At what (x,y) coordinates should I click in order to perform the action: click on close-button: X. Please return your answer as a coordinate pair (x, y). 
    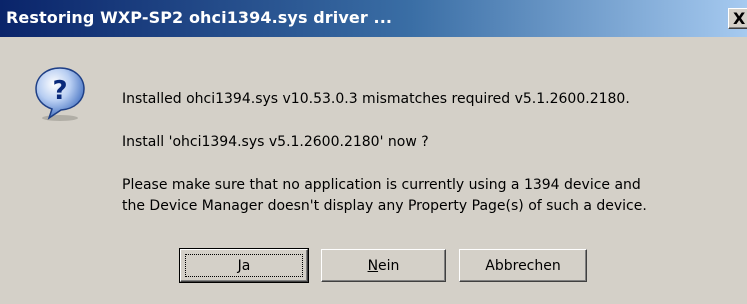
    Looking at the image, I should click on (737, 18).